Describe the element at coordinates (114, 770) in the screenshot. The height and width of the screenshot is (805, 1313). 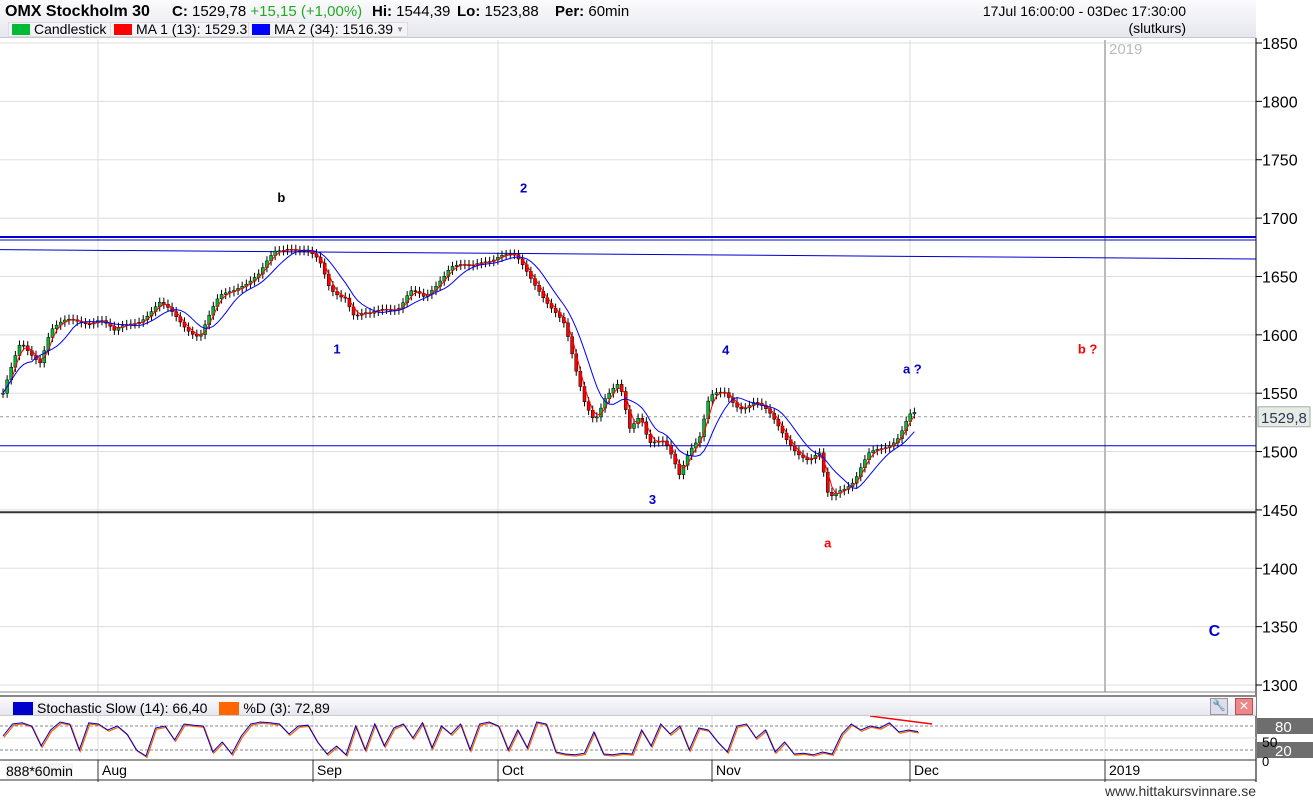
I see `time-tick-label: Aug` at that location.